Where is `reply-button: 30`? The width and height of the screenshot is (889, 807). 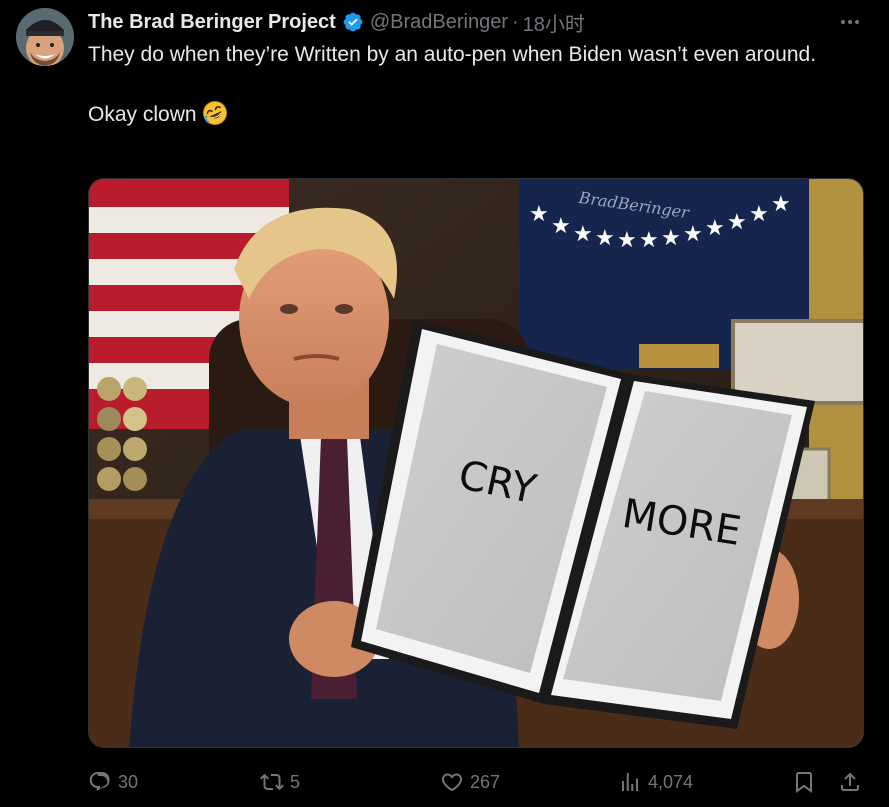 reply-button: 30 is located at coordinates (113, 782).